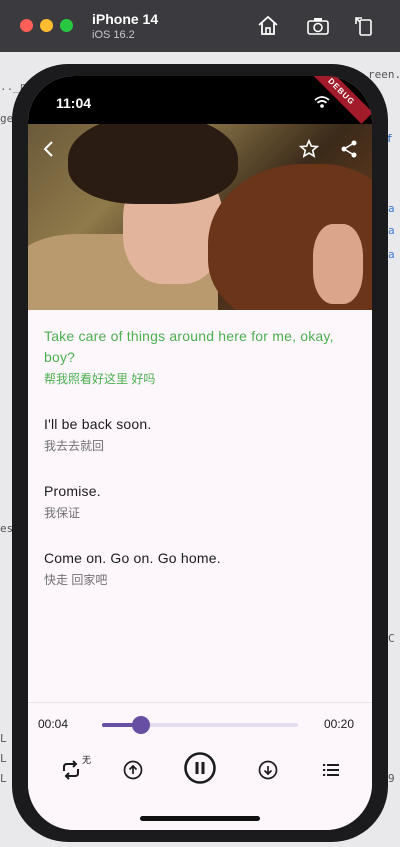  What do you see at coordinates (132, 558) in the screenshot?
I see `subtitle-english: Come on. Go on. Go home.` at bounding box center [132, 558].